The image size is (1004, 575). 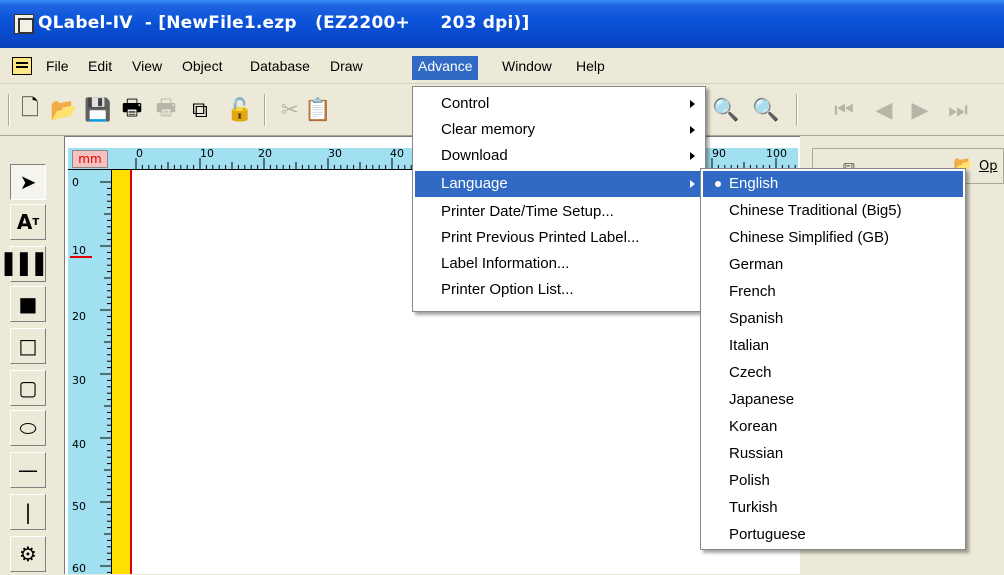 What do you see at coordinates (752, 291) in the screenshot?
I see `language-label: French` at bounding box center [752, 291].